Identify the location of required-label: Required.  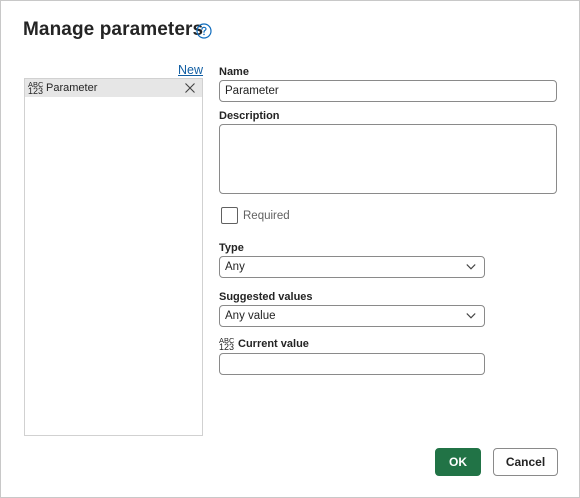
(266, 216).